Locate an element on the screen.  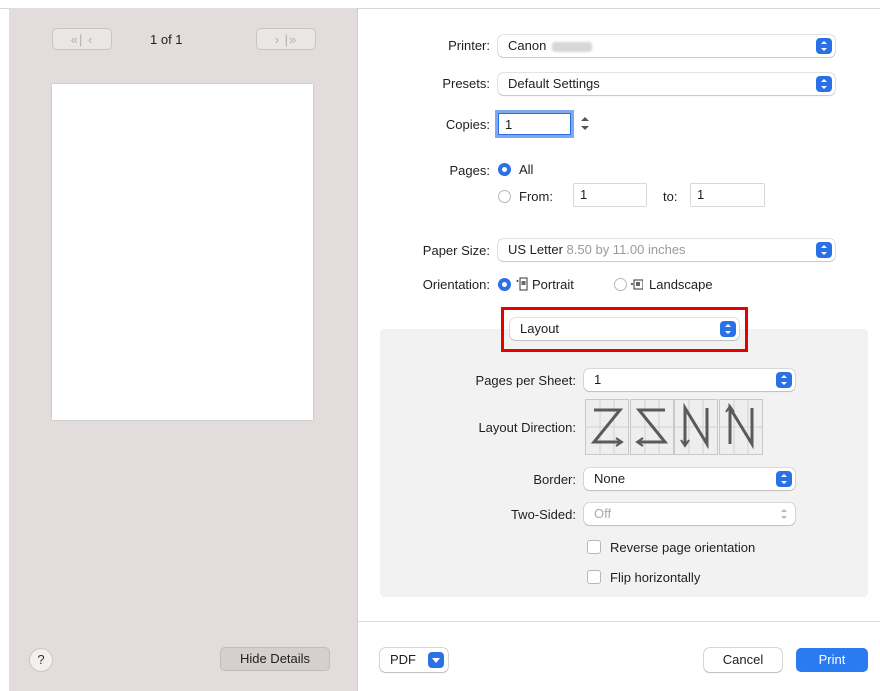
portrait-icon is located at coordinates (522, 284).